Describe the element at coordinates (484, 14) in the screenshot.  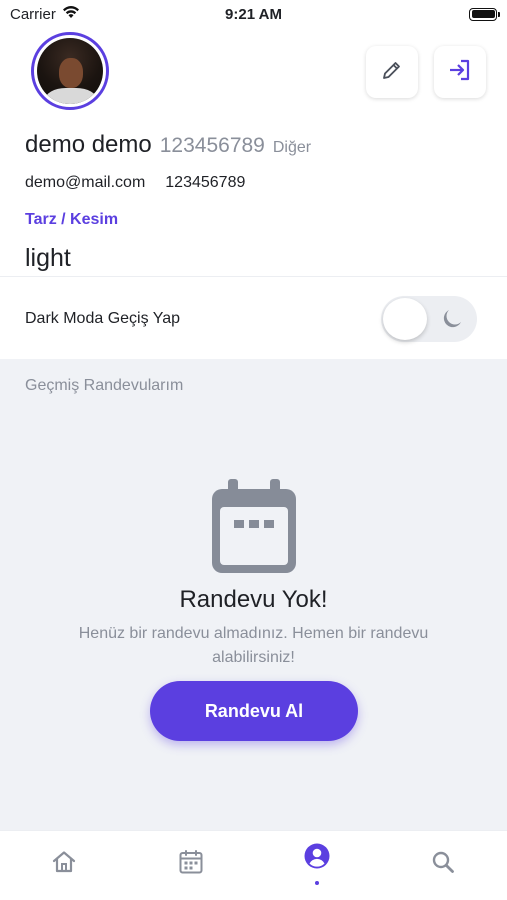
I see `battery-icon` at that location.